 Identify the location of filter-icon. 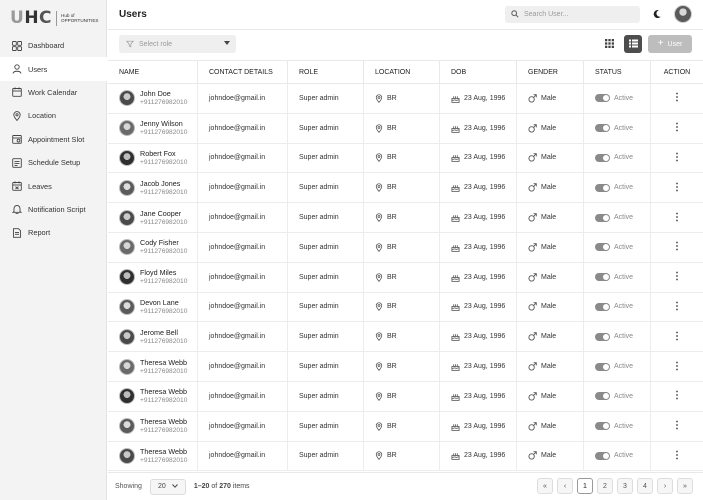
(130, 44).